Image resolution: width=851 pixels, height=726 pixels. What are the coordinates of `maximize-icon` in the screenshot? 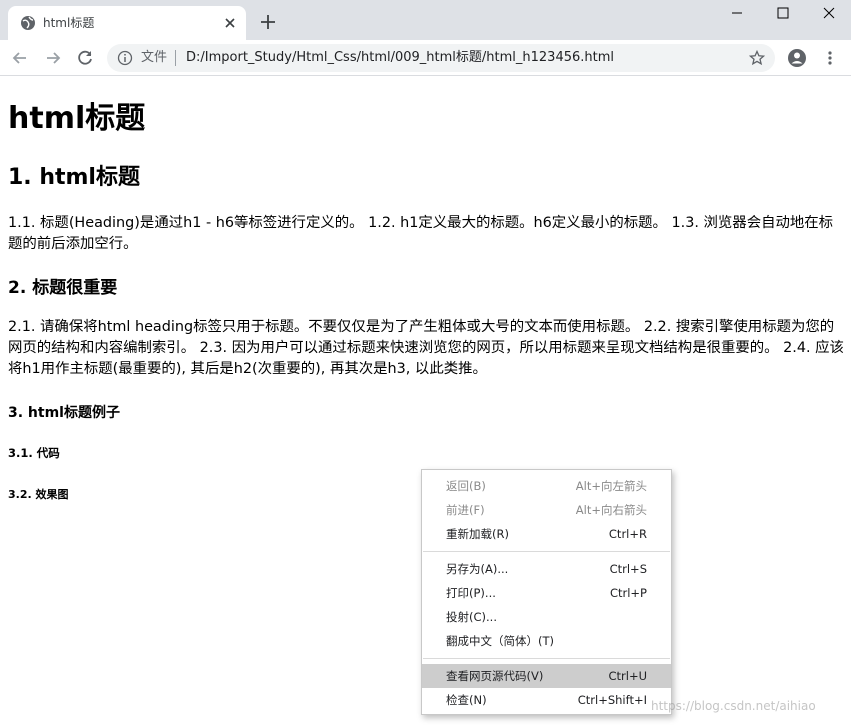 It's located at (783, 14).